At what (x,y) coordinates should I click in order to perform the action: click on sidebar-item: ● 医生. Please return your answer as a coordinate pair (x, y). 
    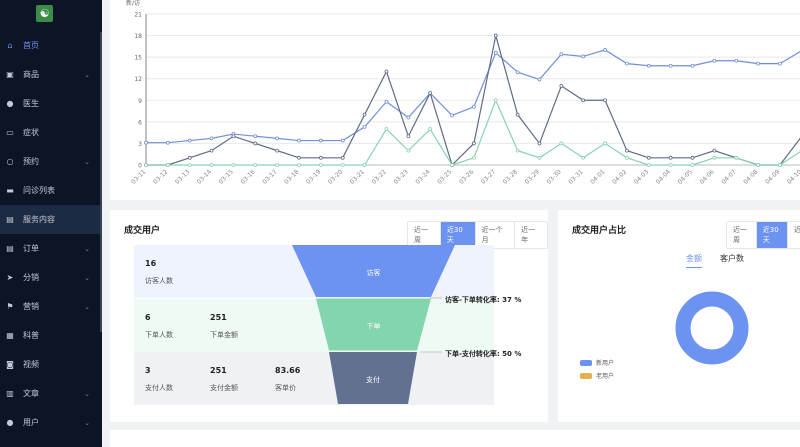
    Looking at the image, I should click on (50, 103).